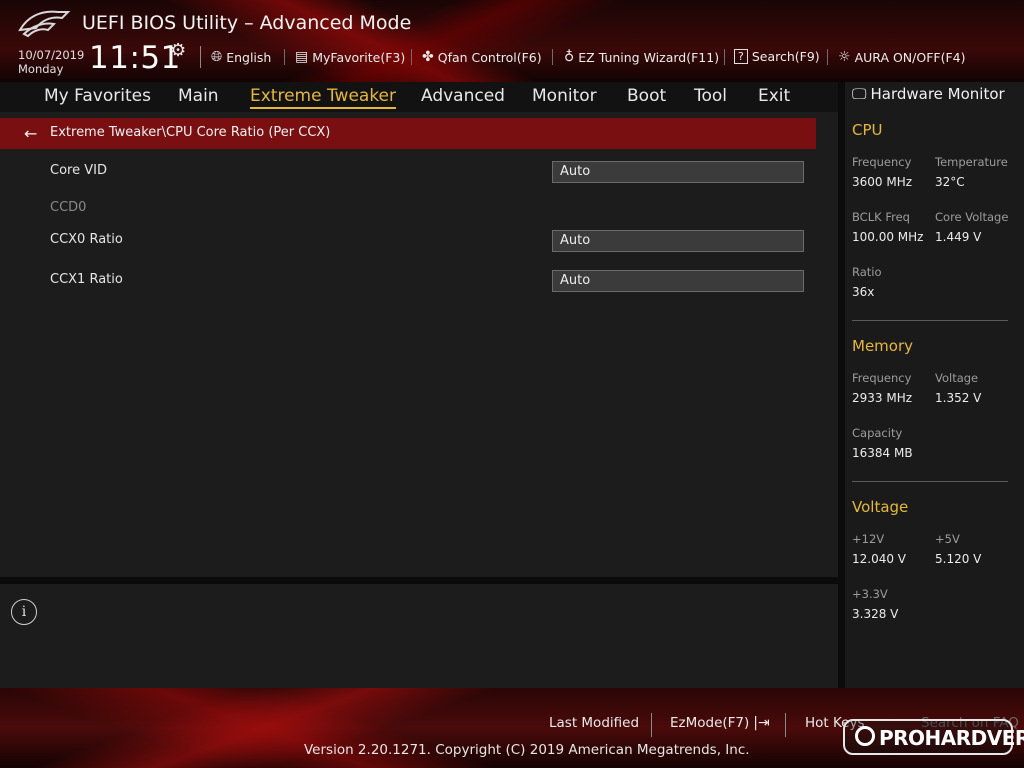 This screenshot has width=1024, height=768. I want to click on search-label: Search(F9), so click(785, 56).